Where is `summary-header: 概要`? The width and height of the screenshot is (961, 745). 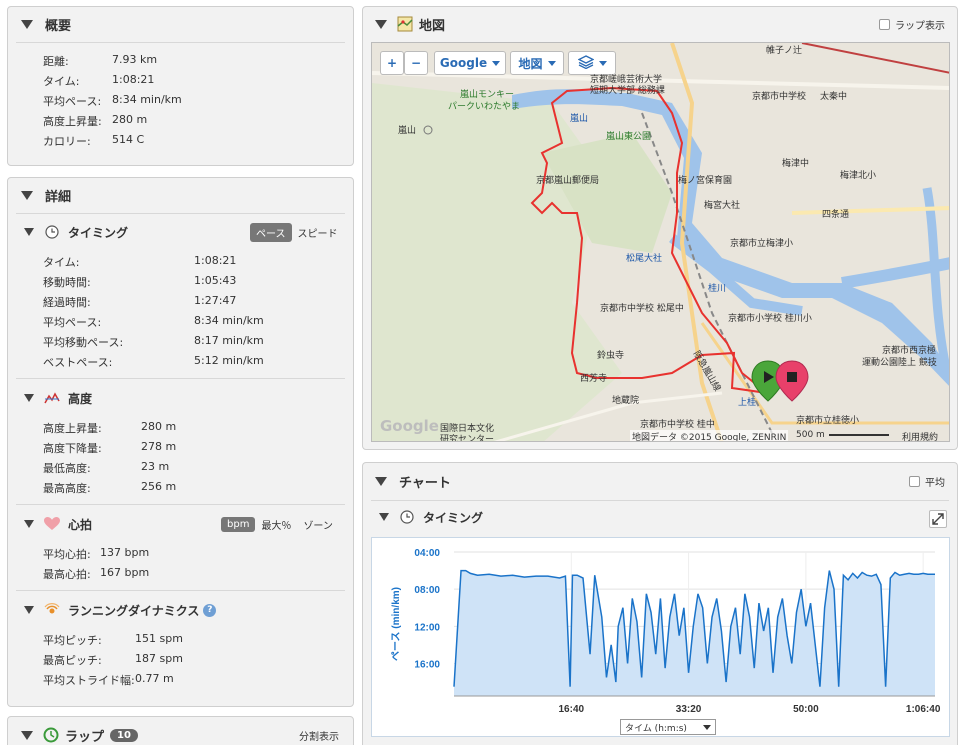
summary-header: 概要 is located at coordinates (180, 24).